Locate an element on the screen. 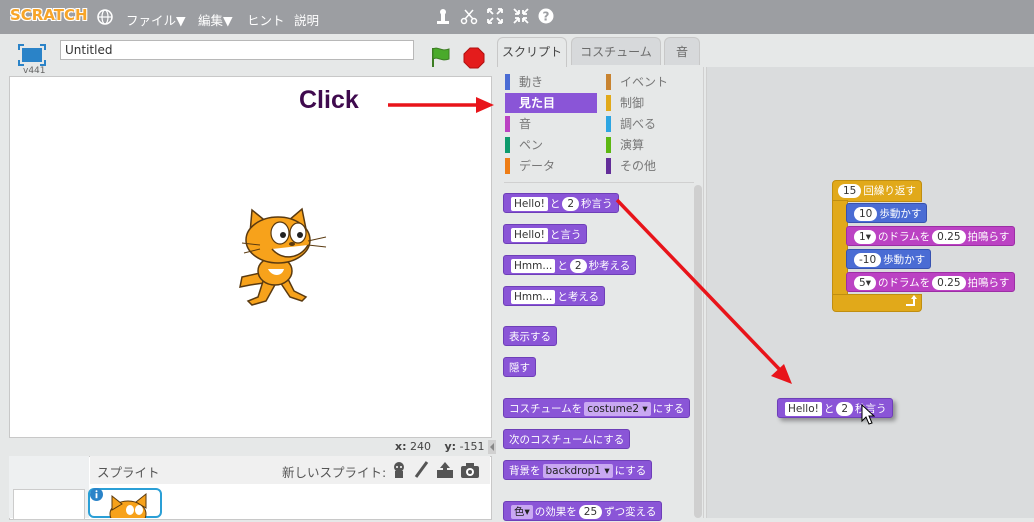  shrink-icon is located at coordinates (521, 17).